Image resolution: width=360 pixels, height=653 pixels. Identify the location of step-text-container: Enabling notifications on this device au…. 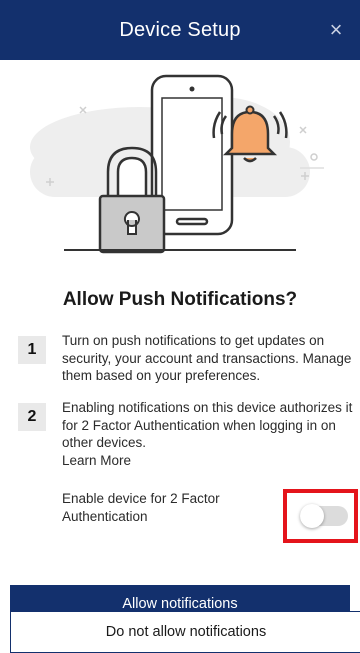
(211, 434).